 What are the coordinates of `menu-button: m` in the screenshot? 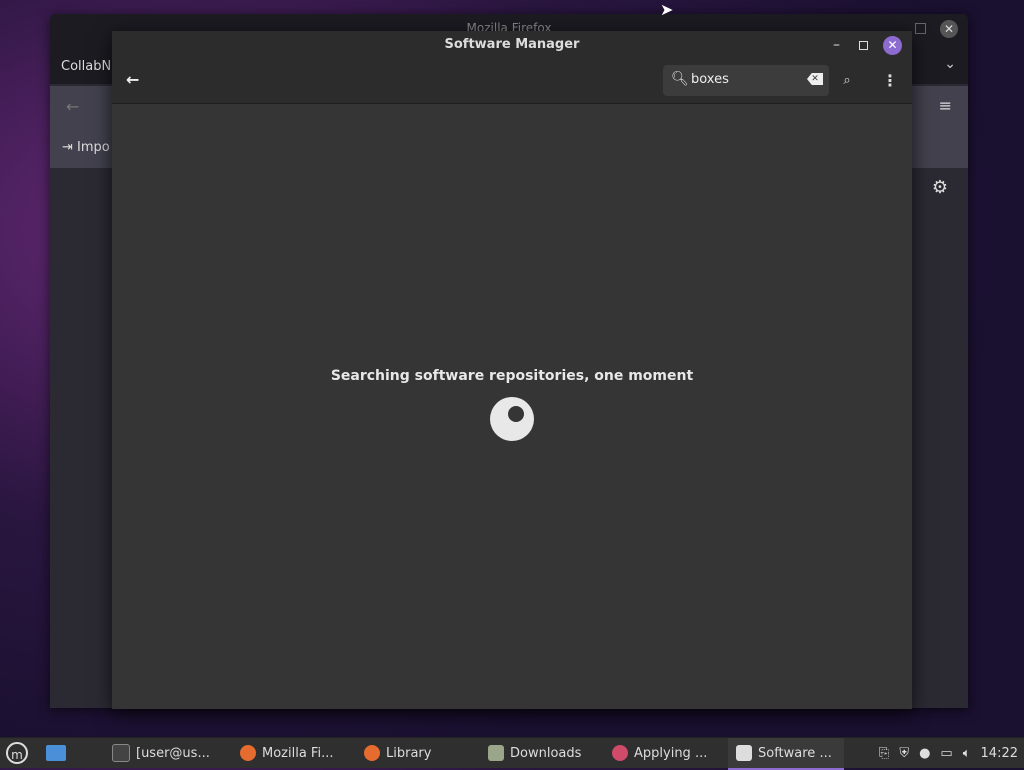 It's located at (17, 753).